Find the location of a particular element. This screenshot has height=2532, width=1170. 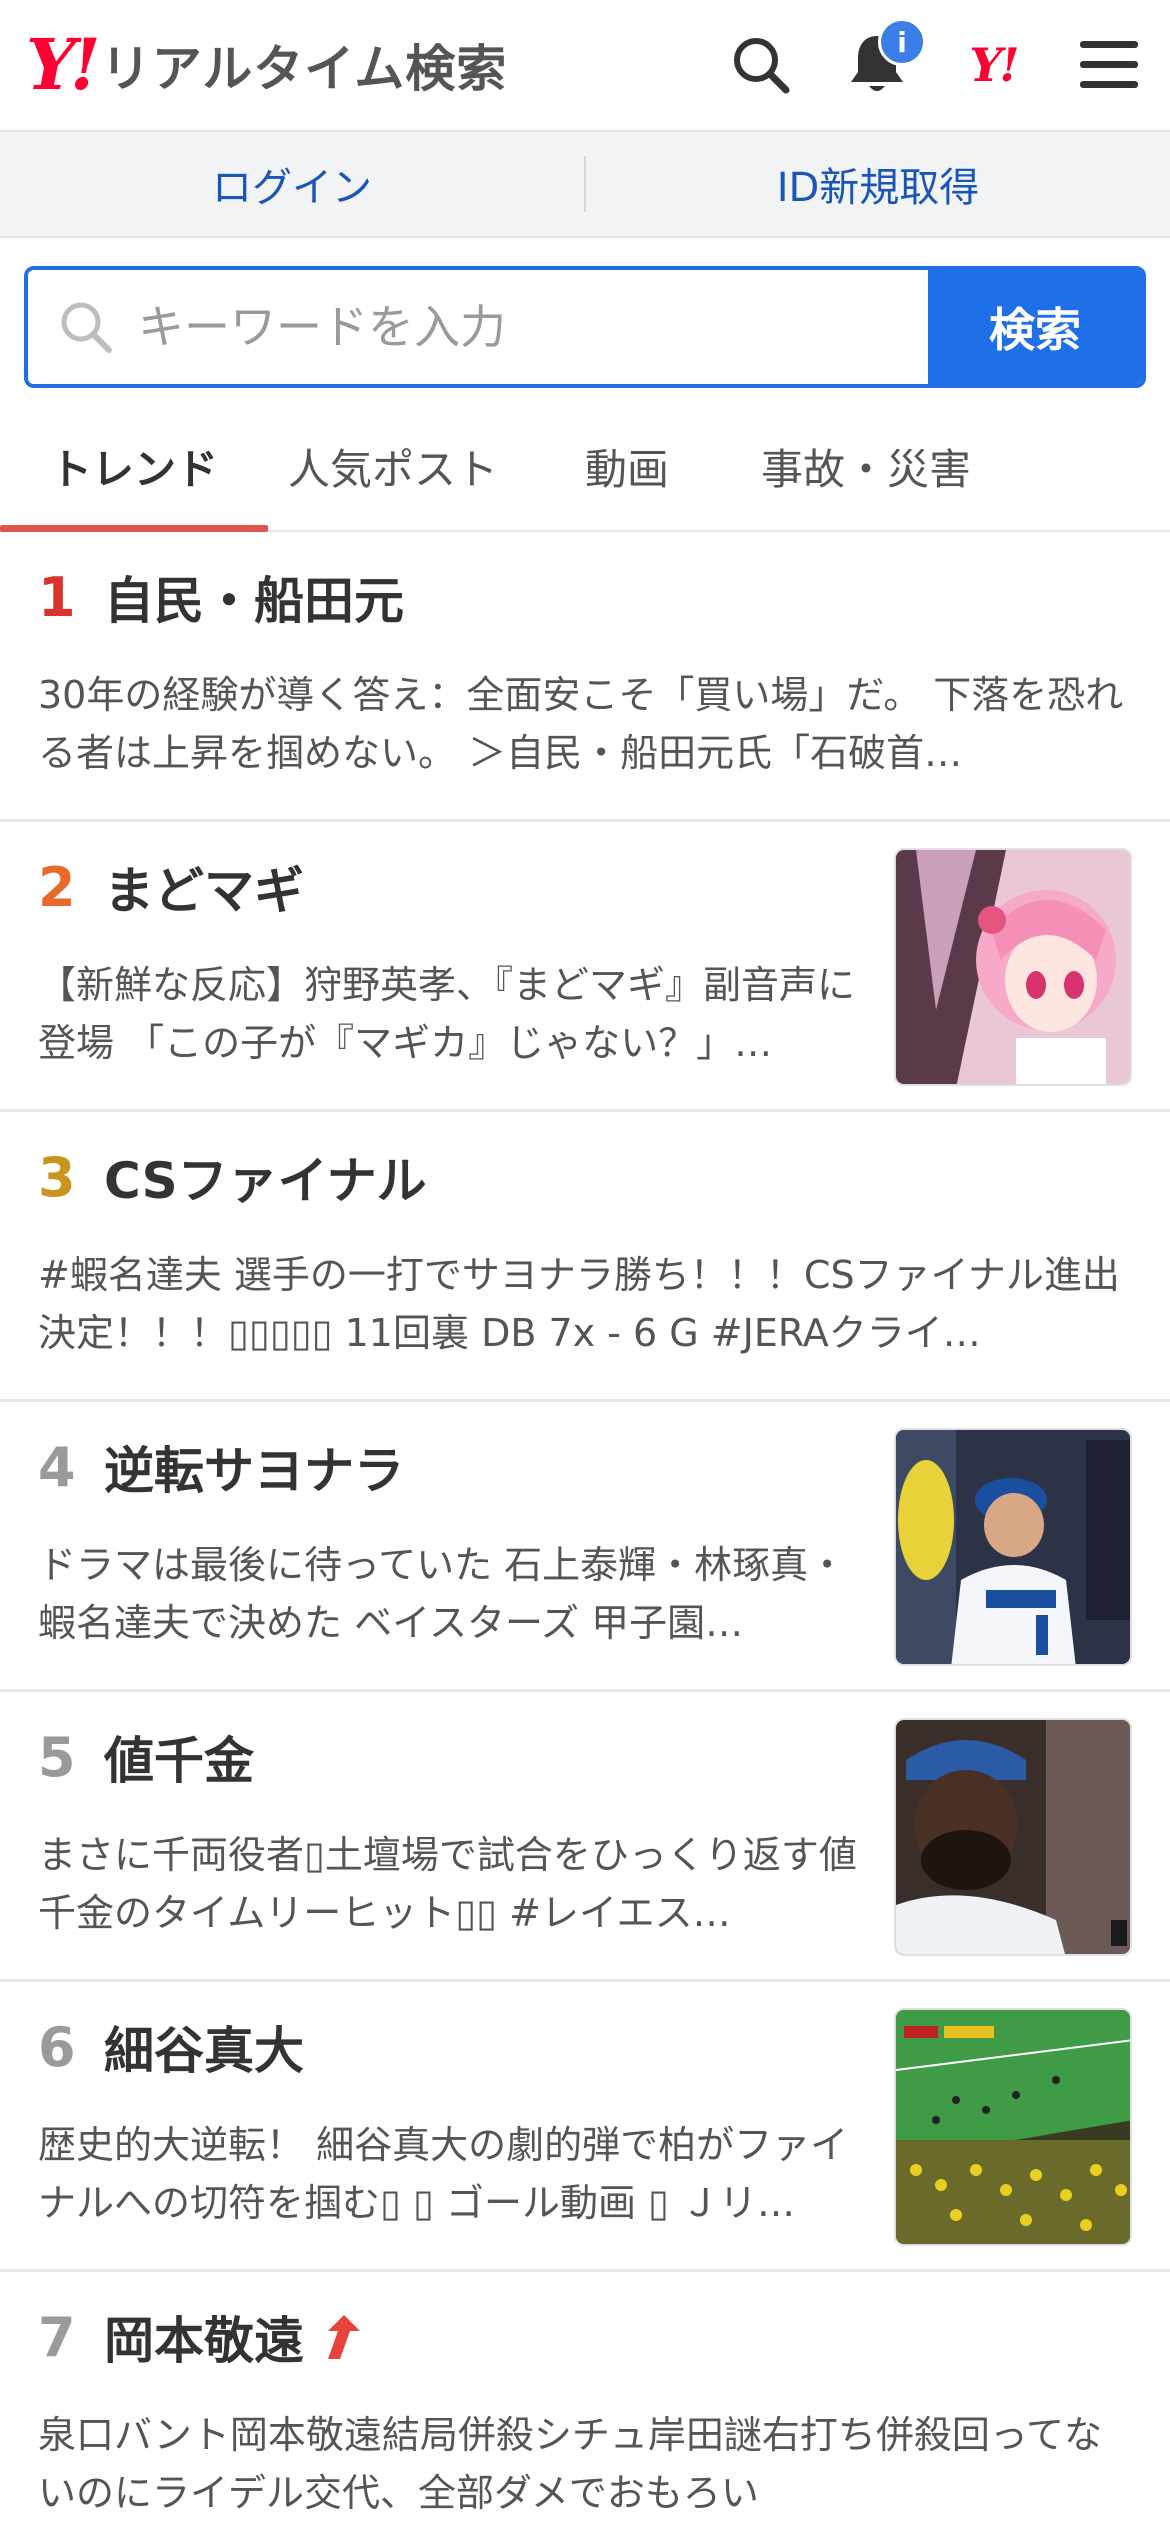

trend-title-row: 1 自民・船田元 is located at coordinates (585, 597).